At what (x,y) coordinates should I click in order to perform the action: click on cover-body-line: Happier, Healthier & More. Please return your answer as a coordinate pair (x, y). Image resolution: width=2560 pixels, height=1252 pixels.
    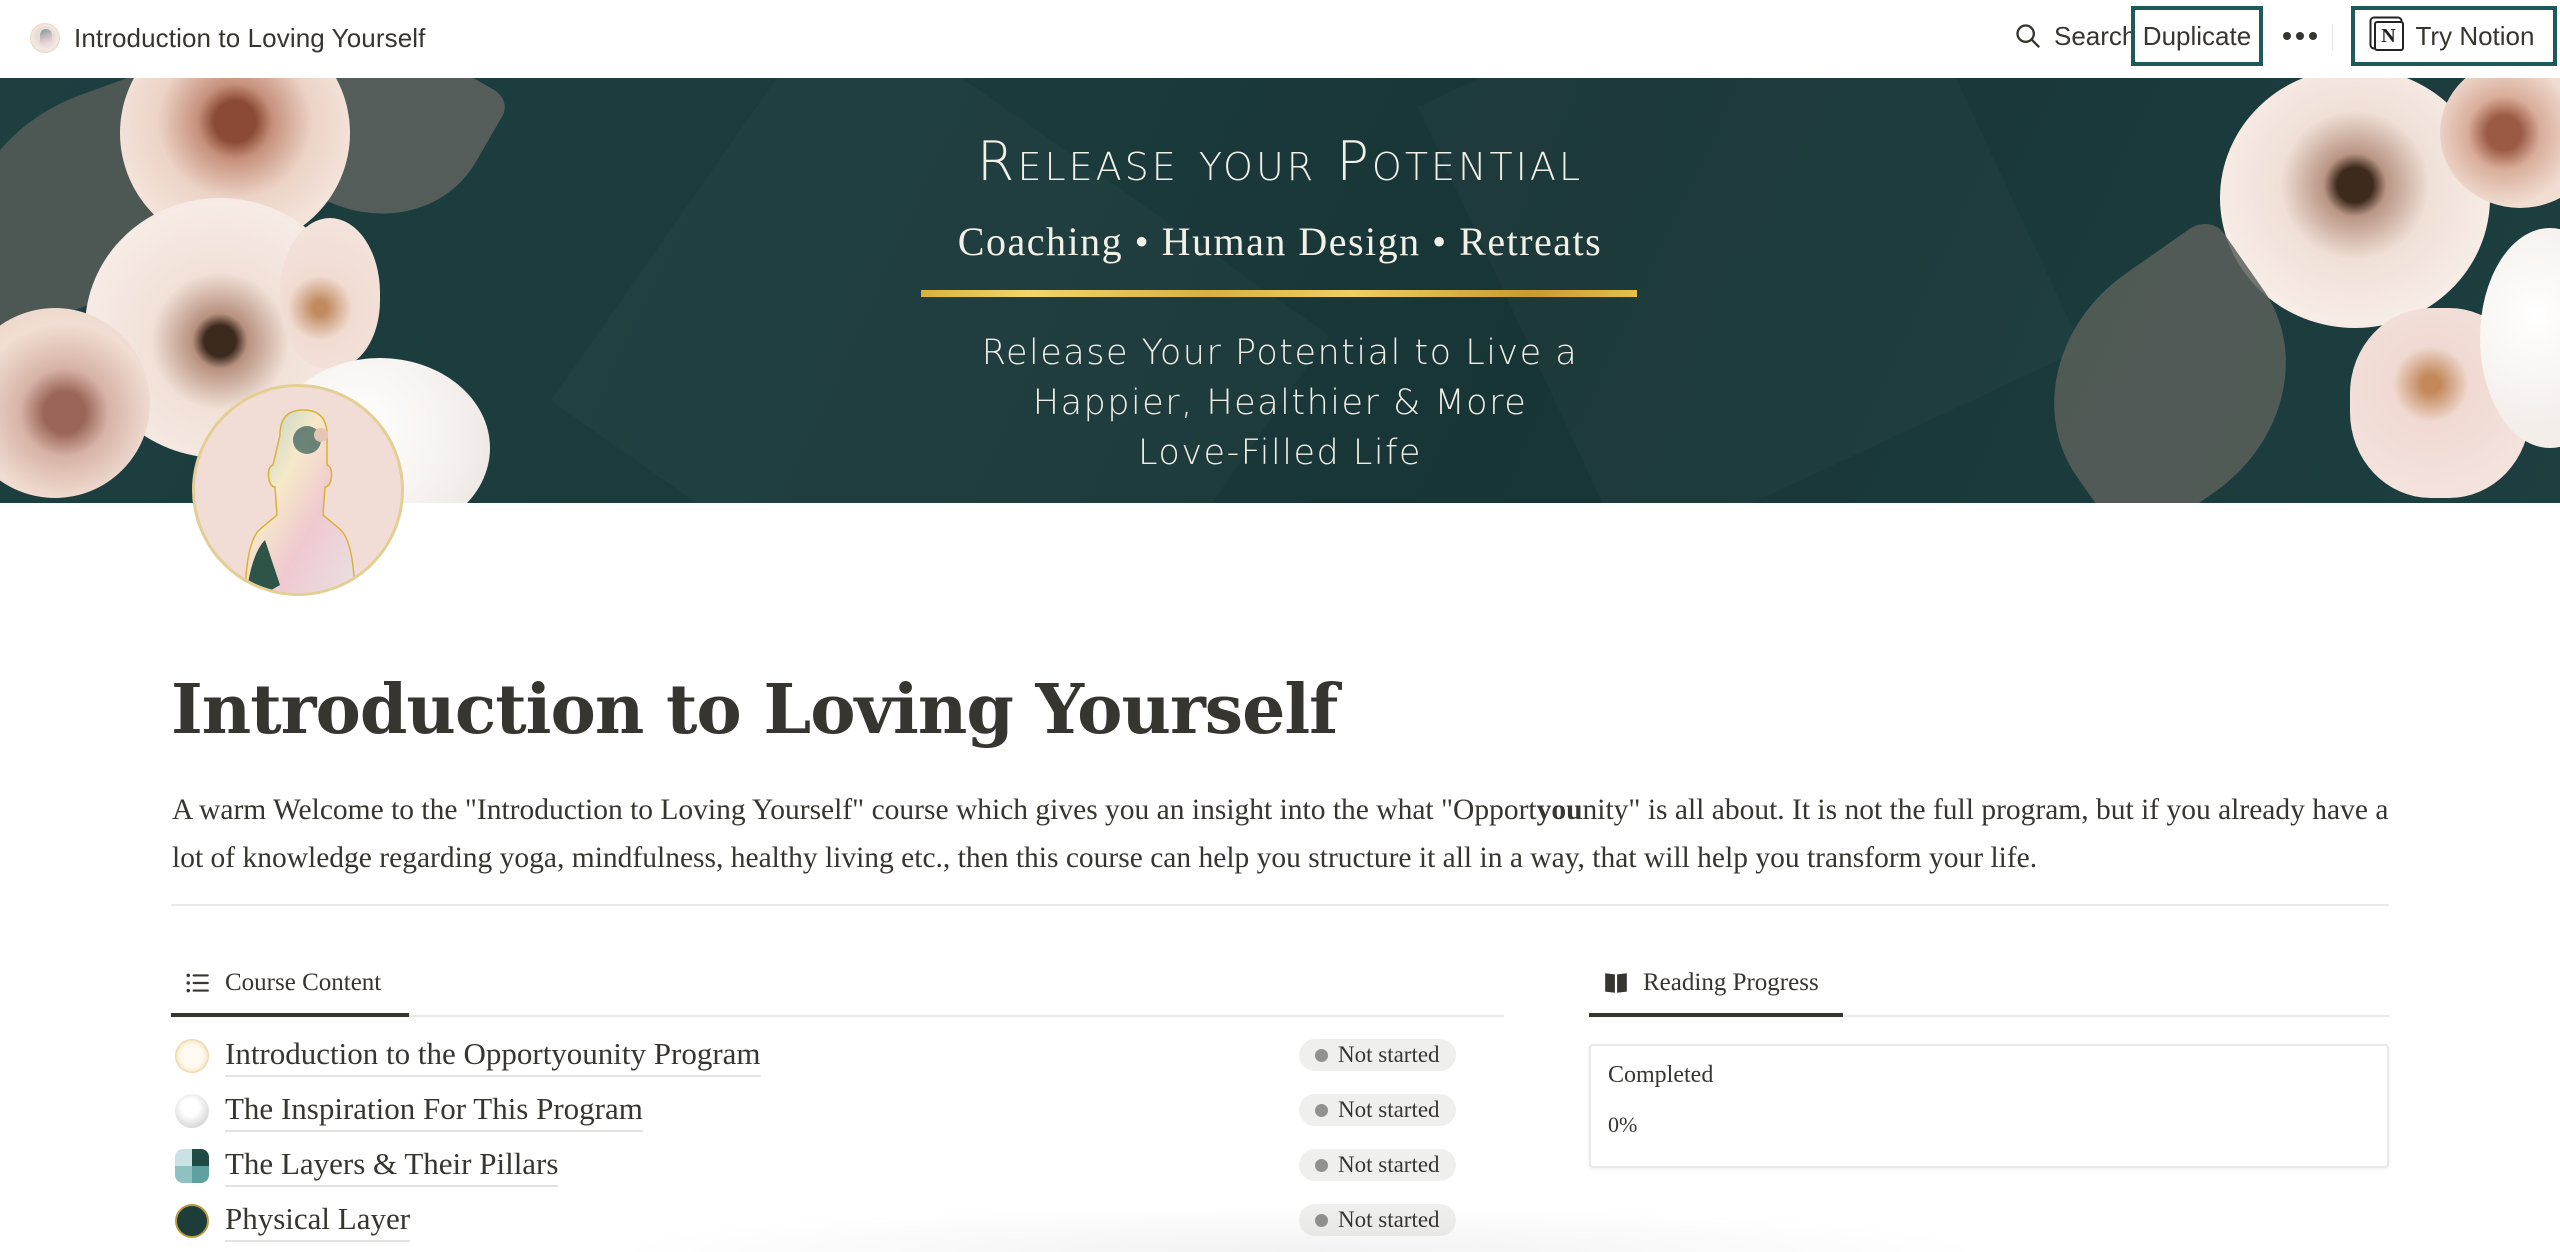
    Looking at the image, I should click on (1280, 403).